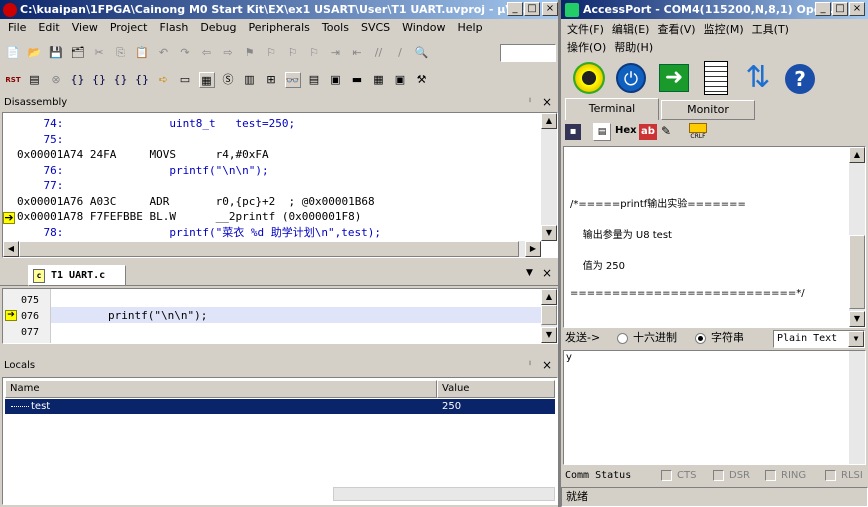  I want to click on step-into-icon: {}, so click(78, 80).